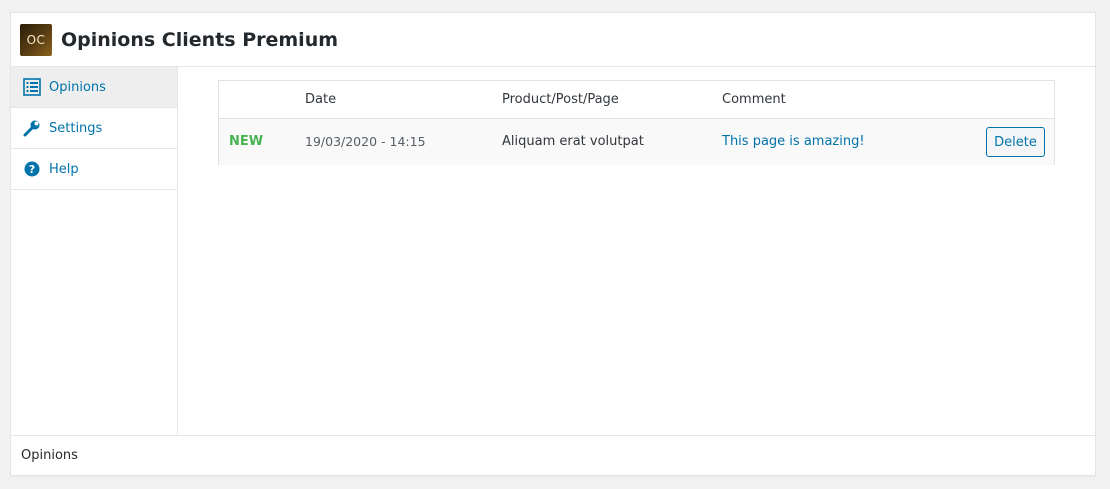 Image resolution: width=1110 pixels, height=489 pixels. What do you see at coordinates (32, 128) in the screenshot?
I see `wrench-icon` at bounding box center [32, 128].